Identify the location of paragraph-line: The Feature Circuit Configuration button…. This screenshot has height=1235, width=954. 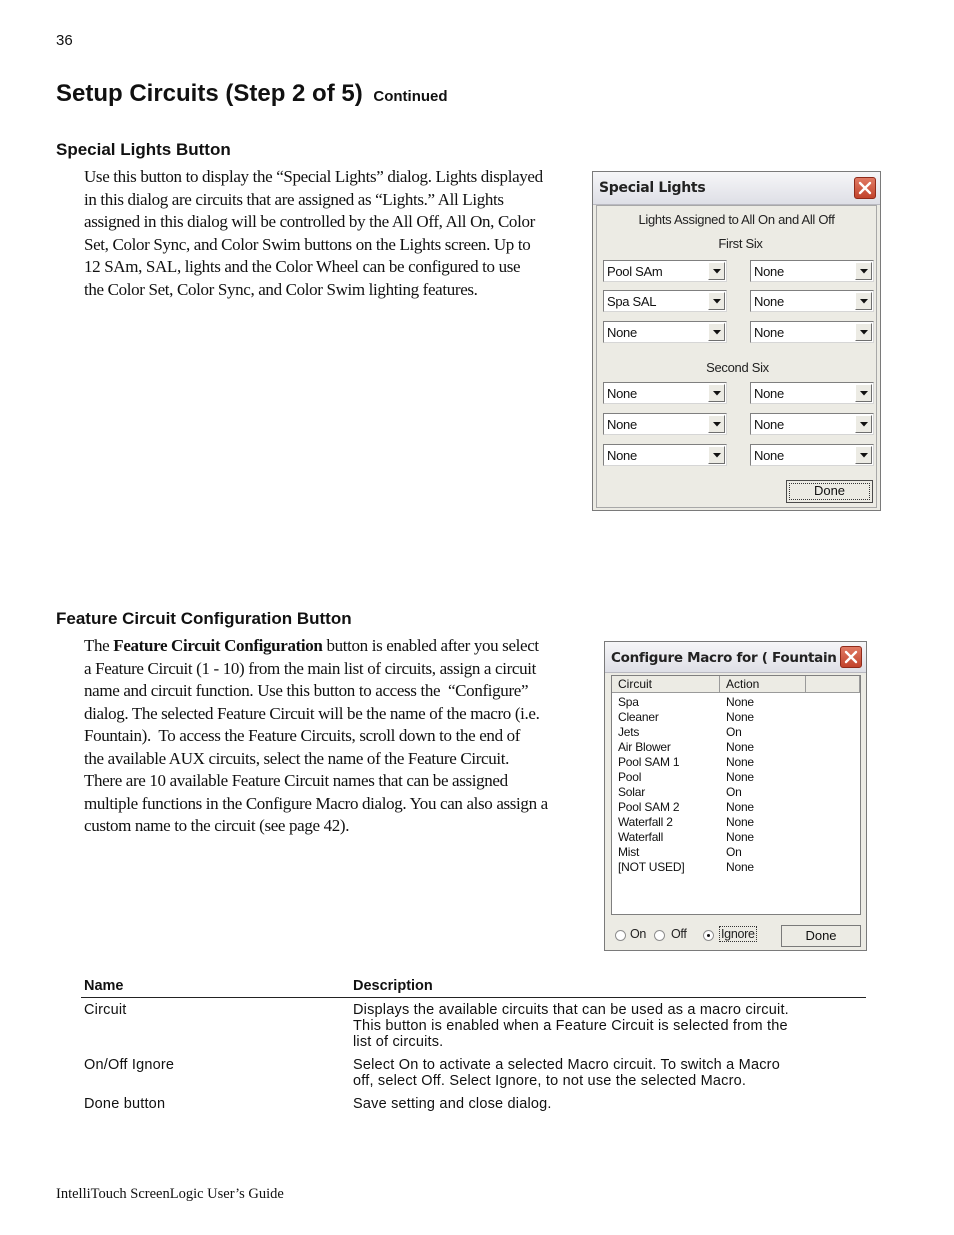
(339, 646).